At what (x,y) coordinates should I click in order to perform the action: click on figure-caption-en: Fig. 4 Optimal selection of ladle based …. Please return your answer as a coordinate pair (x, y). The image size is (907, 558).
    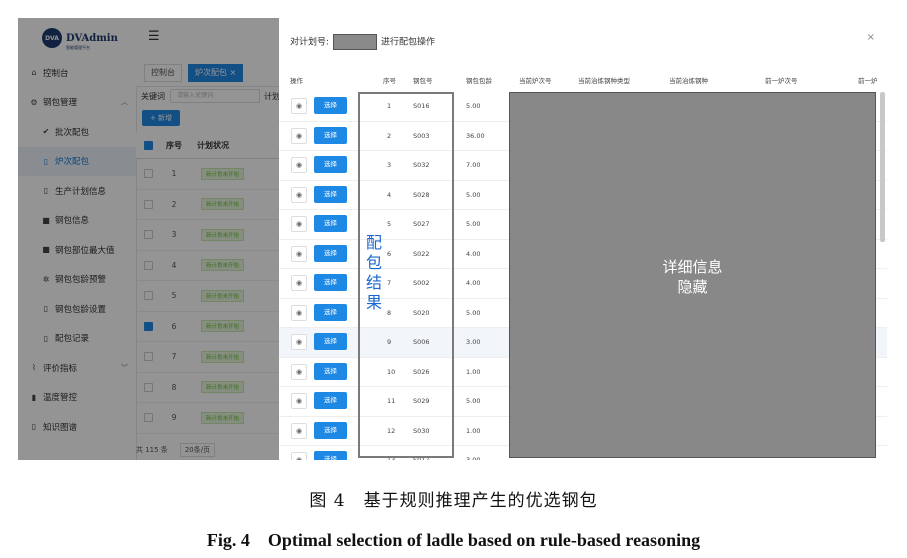
    Looking at the image, I should click on (453, 540).